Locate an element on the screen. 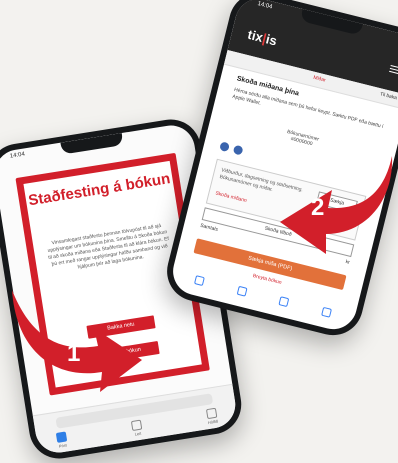 Image resolution: width=398 pixels, height=463 pixels. tab-inbox: Hólfið is located at coordinates (212, 416).